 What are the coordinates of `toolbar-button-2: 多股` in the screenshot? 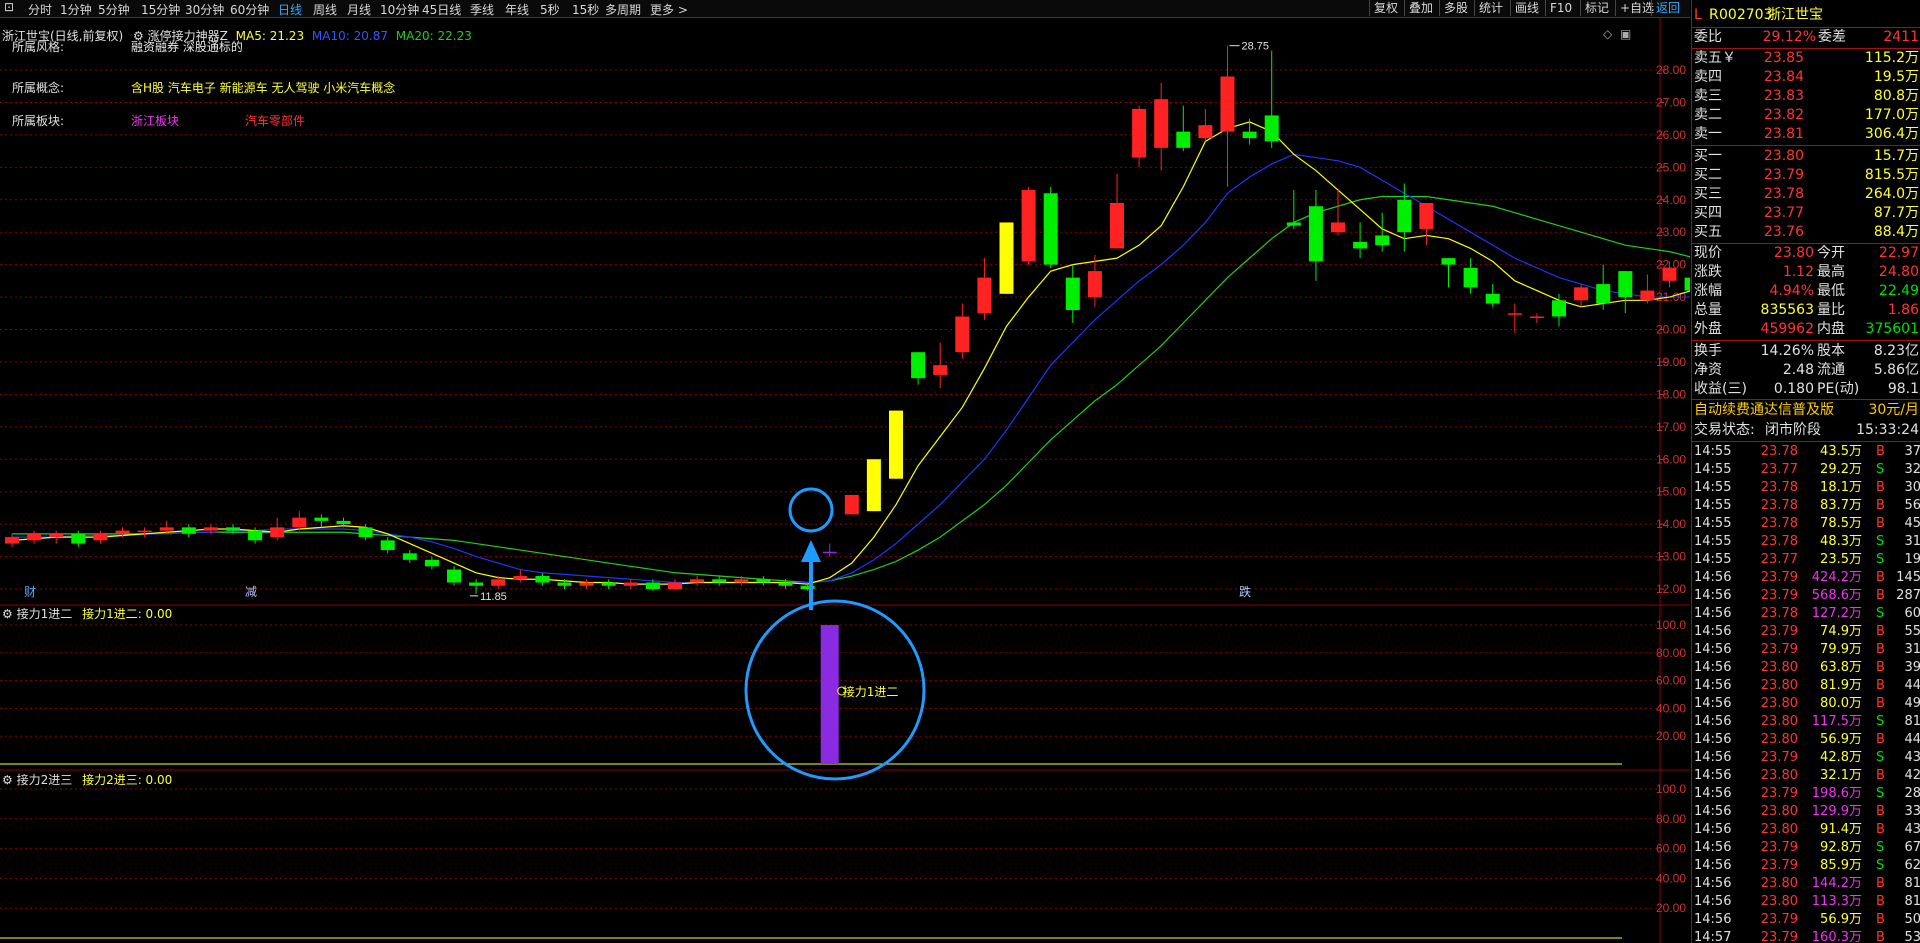 It's located at (1455, 8).